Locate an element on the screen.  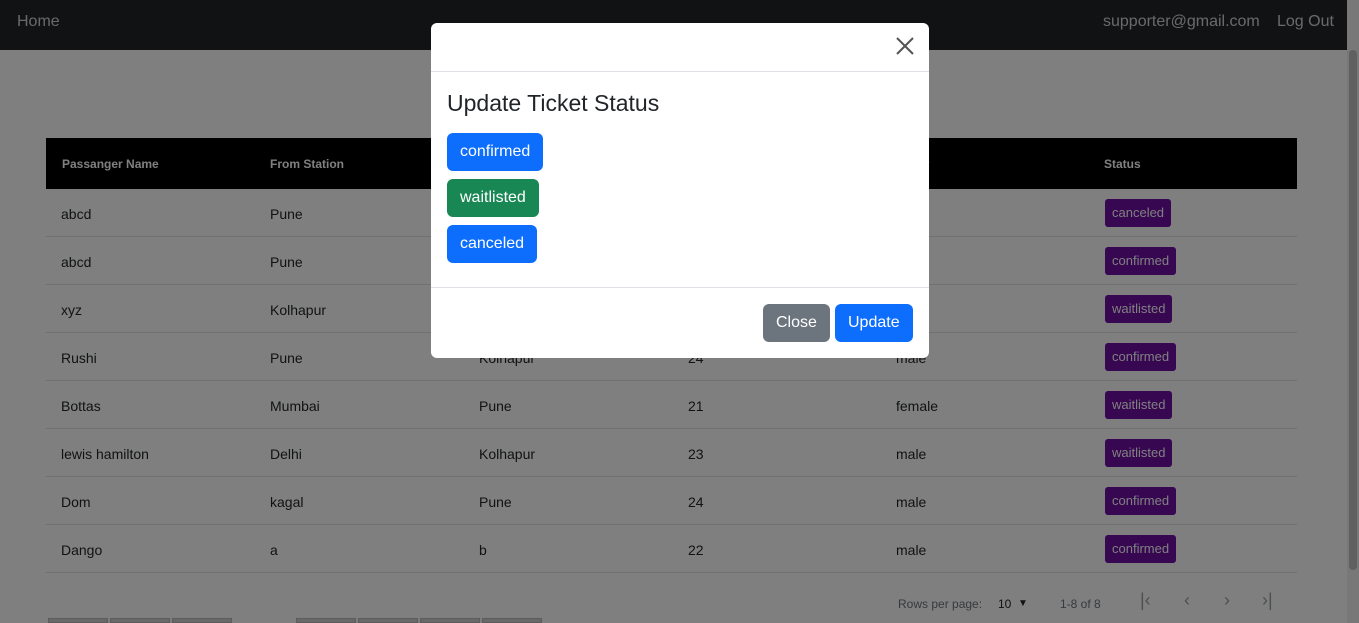
modal-title: Update Ticket Status is located at coordinates (553, 103).